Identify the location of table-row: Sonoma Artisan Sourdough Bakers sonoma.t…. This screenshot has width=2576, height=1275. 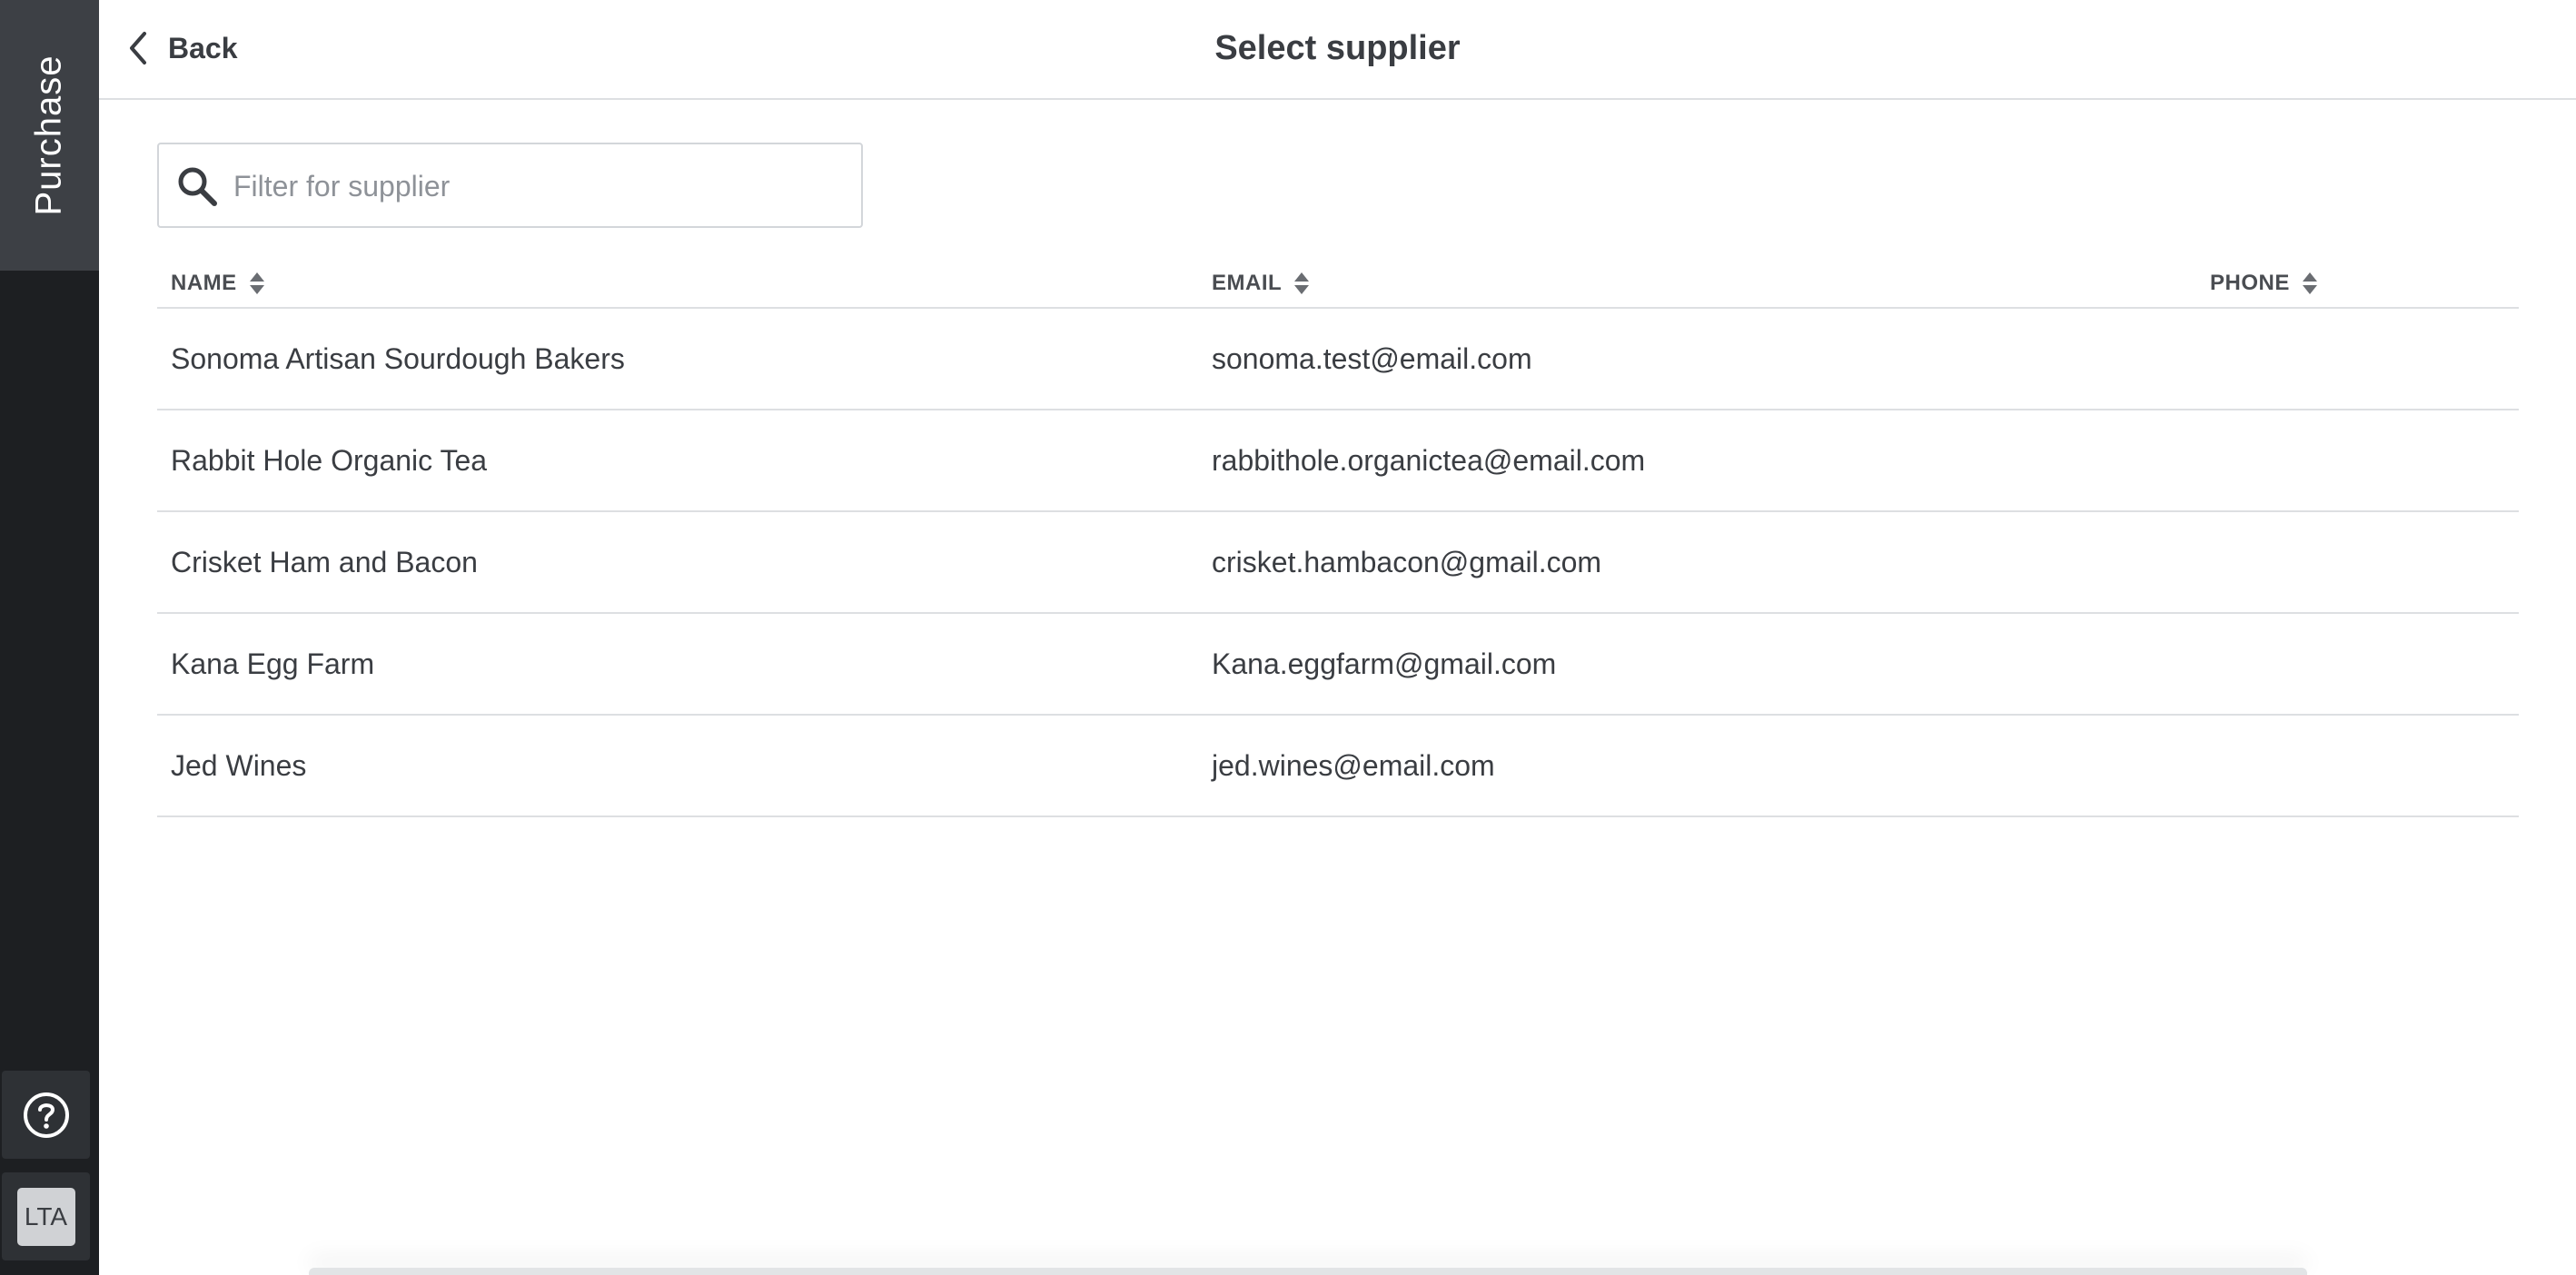
(1338, 359).